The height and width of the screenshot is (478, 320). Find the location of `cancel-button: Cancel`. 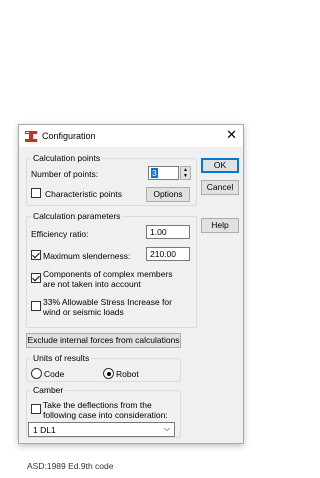

cancel-button: Cancel is located at coordinates (220, 187).